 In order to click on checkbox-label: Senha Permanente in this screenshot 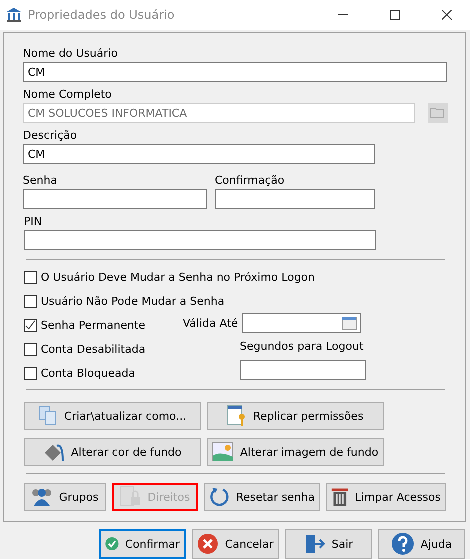, I will do `click(93, 325)`.